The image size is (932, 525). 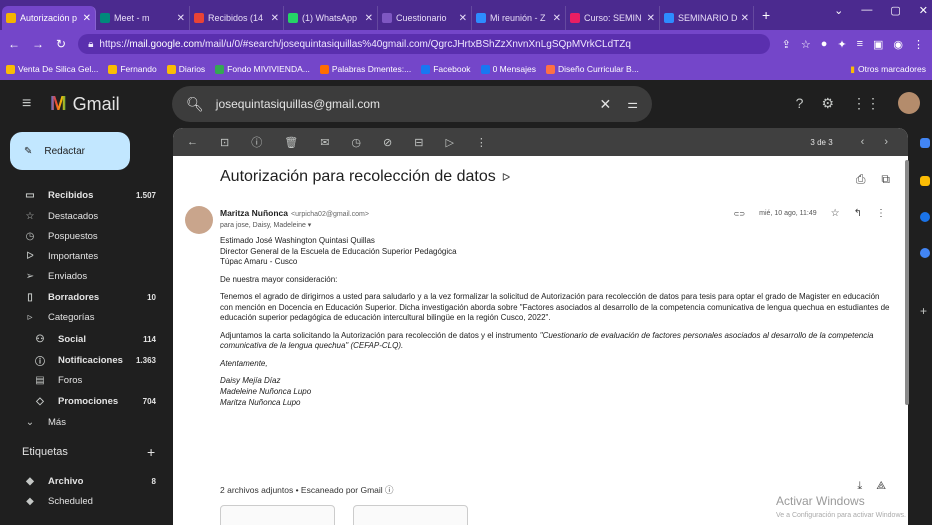 I want to click on help-icon: ?, so click(x=800, y=103).